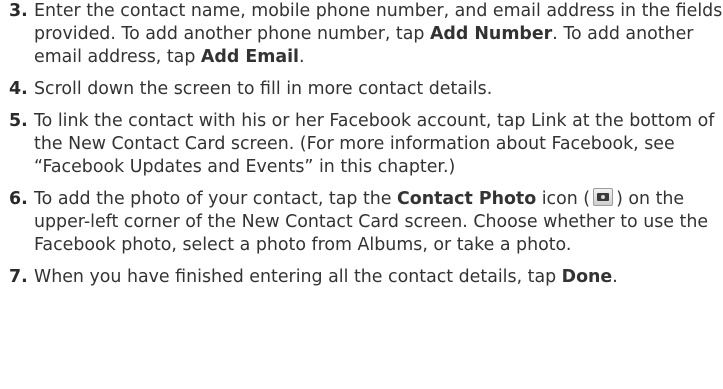 Image resolution: width=723 pixels, height=389 pixels. What do you see at coordinates (563, 199) in the screenshot?
I see `step-text: icon (` at bounding box center [563, 199].